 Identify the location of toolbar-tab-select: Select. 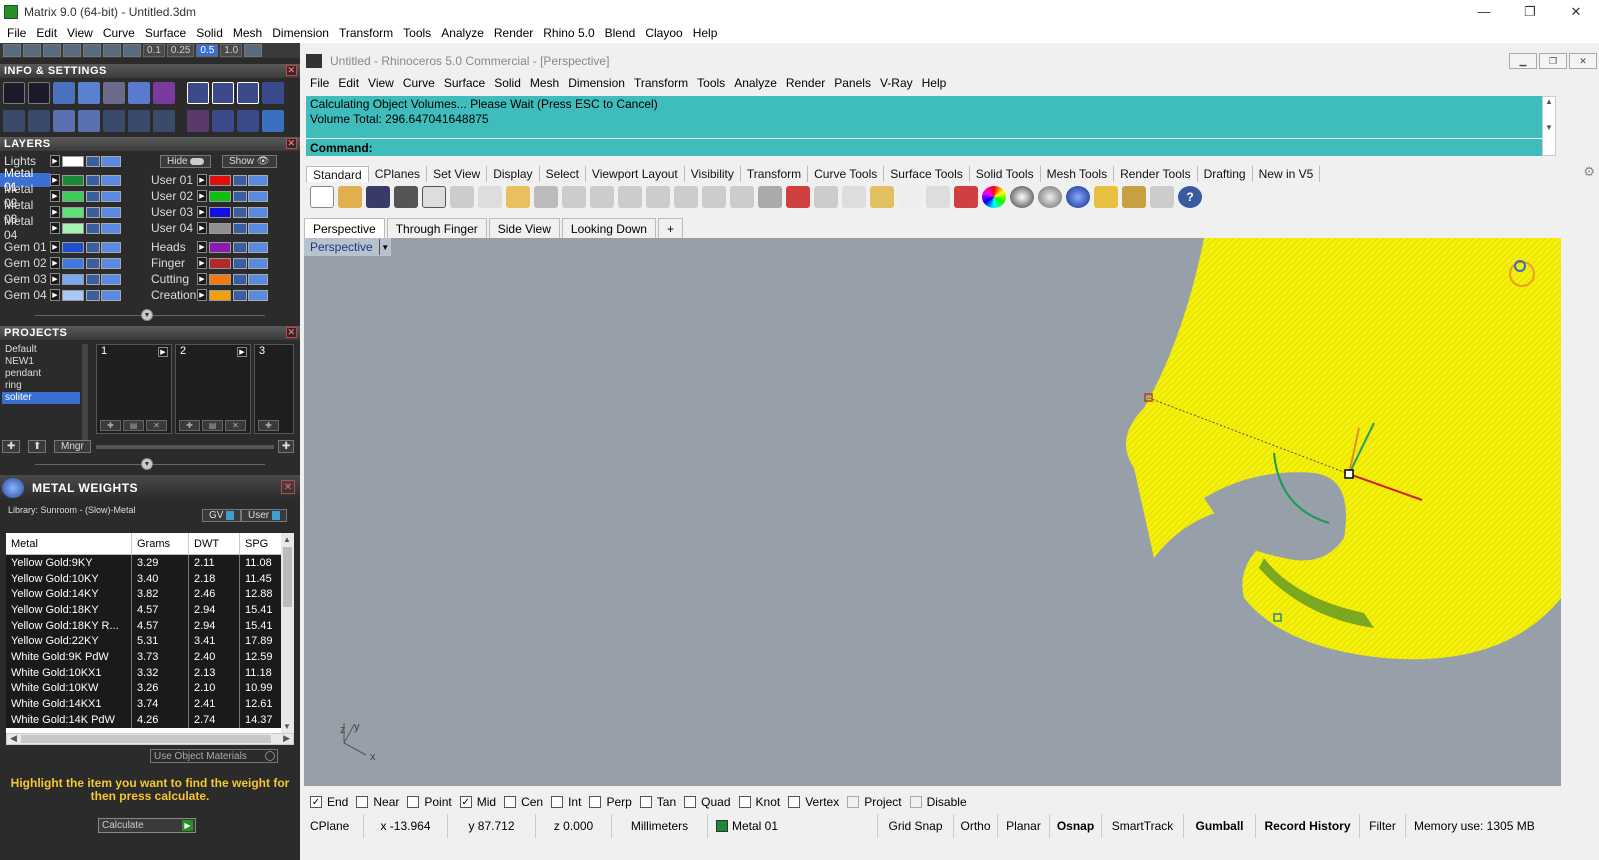
(563, 174).